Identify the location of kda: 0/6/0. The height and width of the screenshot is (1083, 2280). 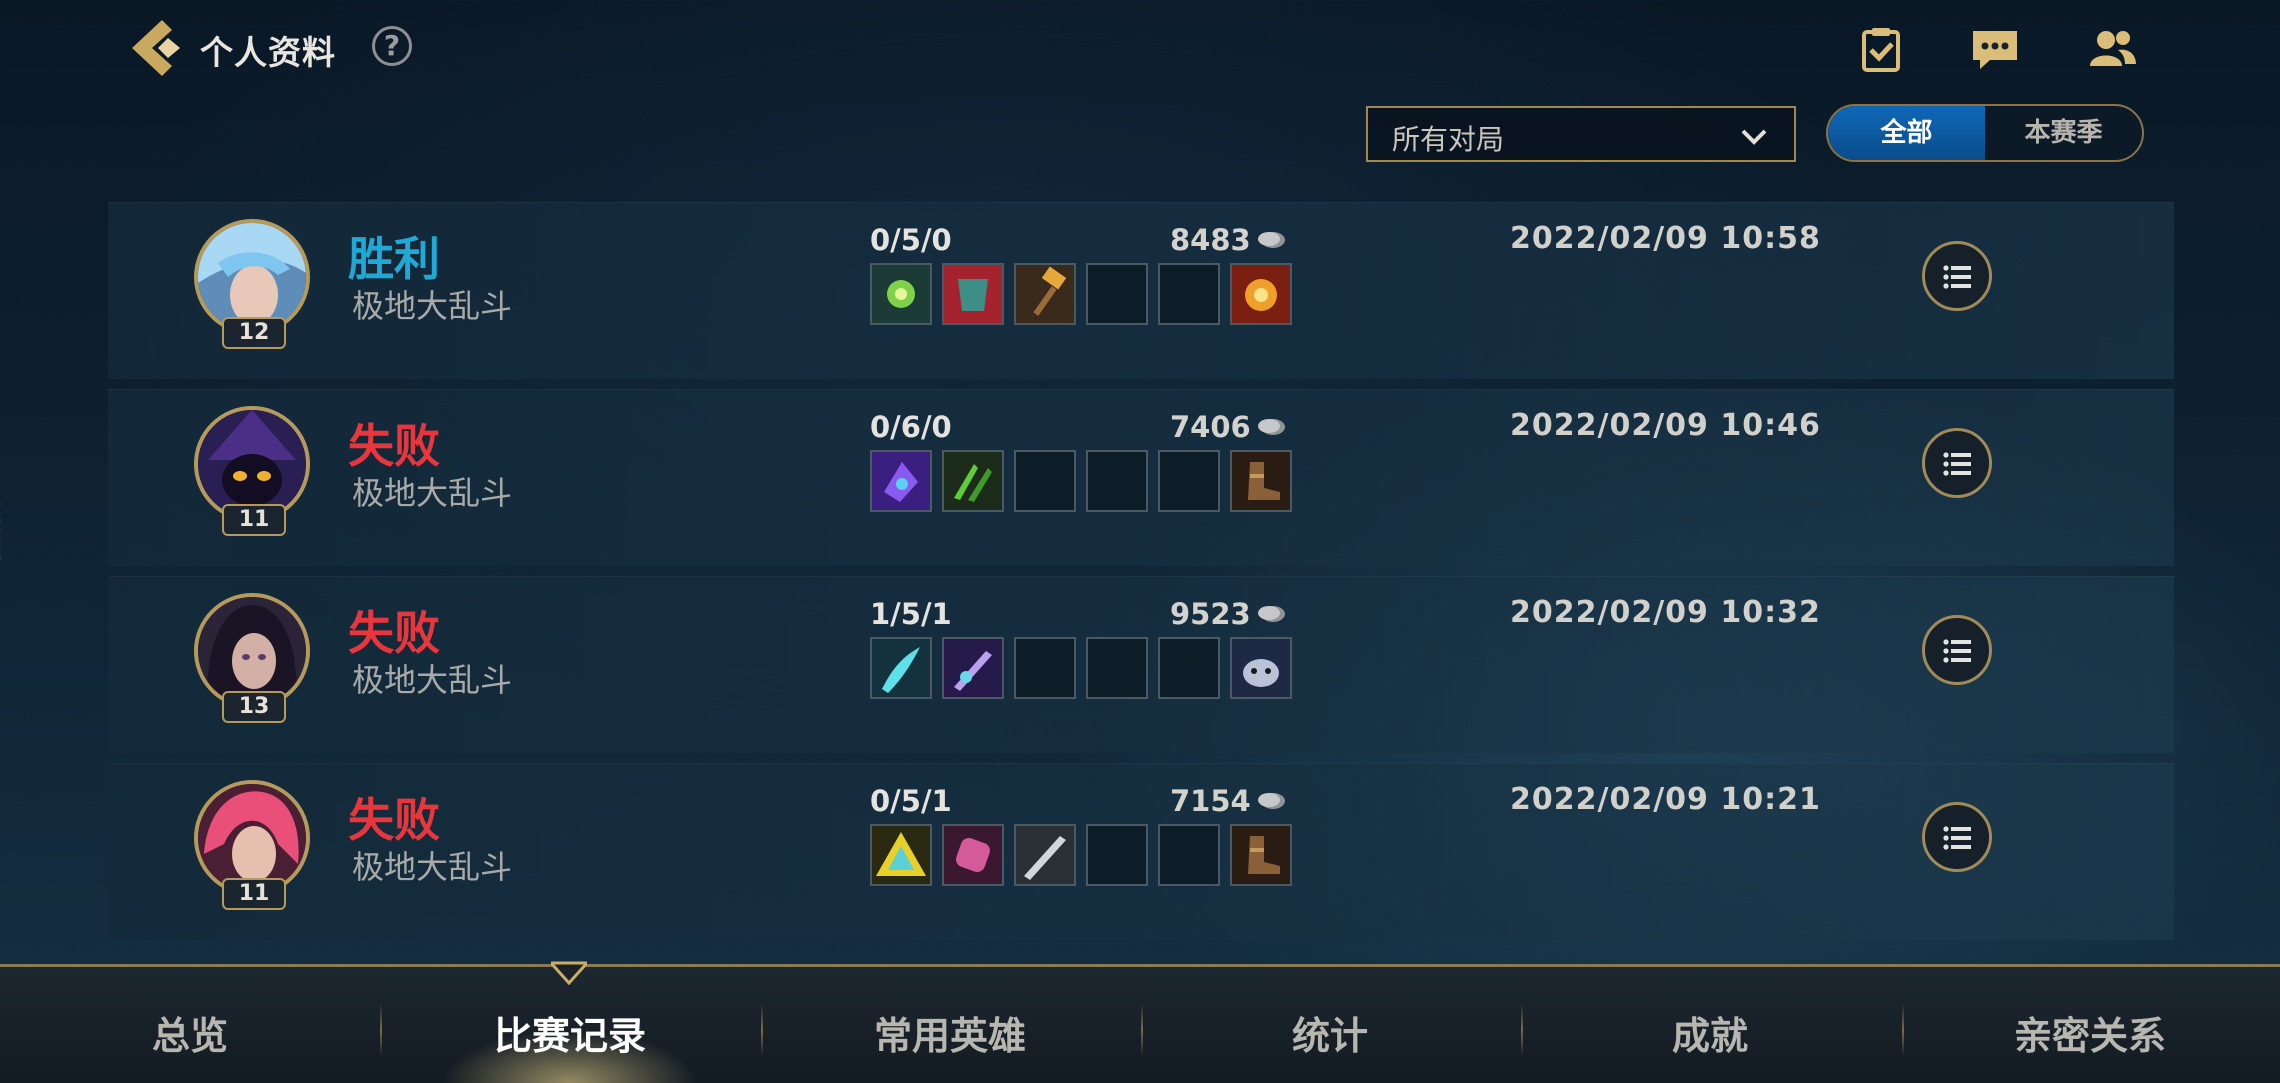
(911, 427).